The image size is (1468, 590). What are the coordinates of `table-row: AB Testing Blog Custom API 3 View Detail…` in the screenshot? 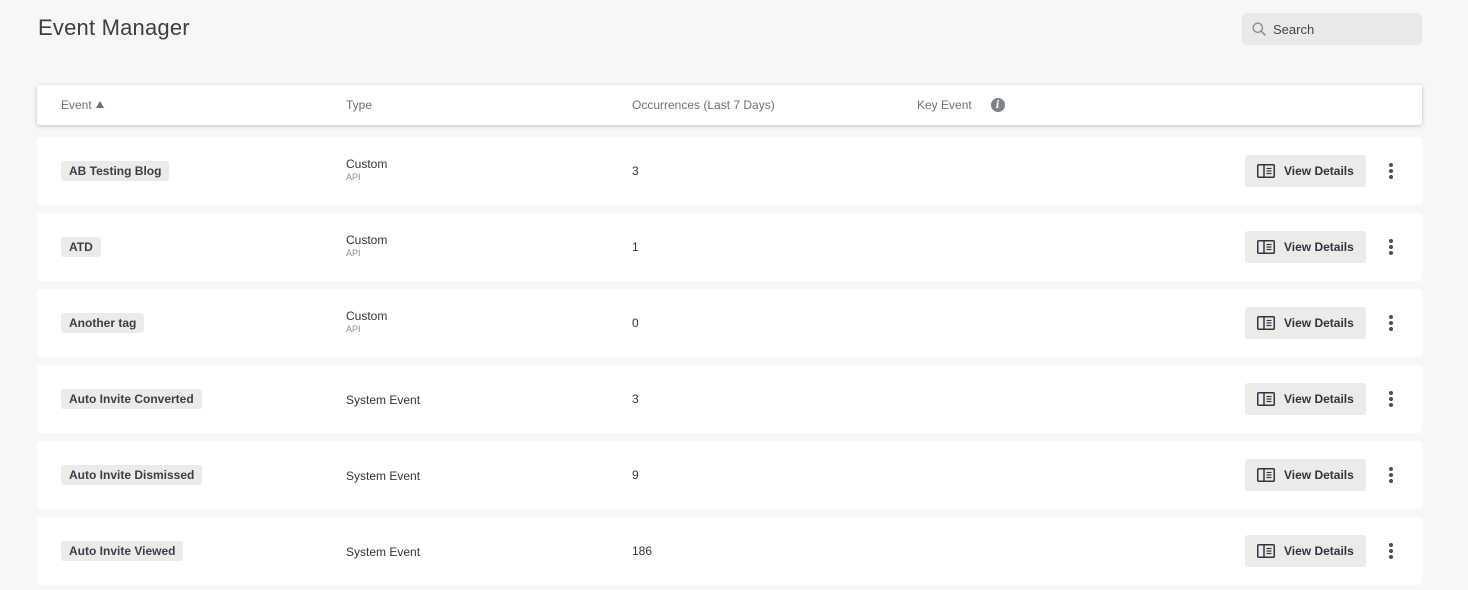 It's located at (729, 171).